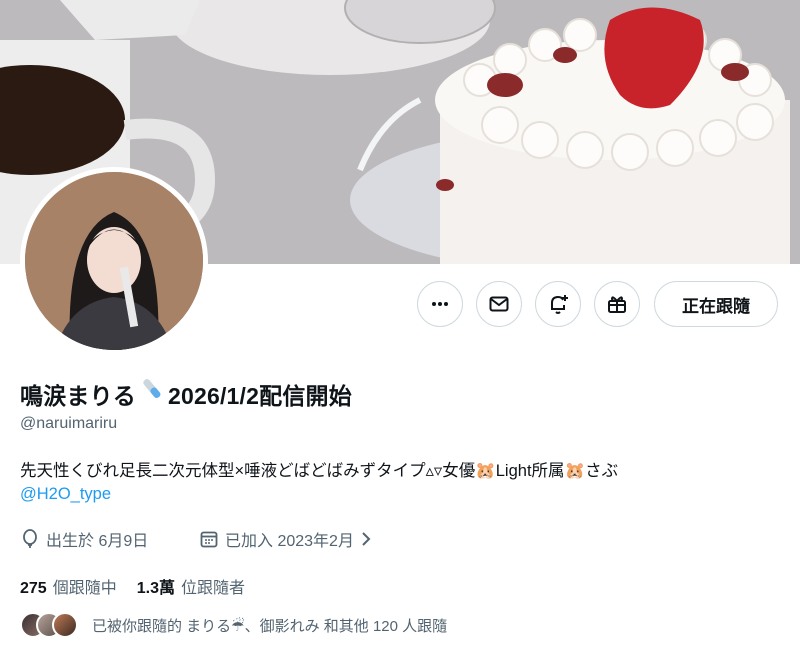 The width and height of the screenshot is (800, 653). I want to click on followers-you-know: 已被你跟隨的 まりる☔、御影れみ 和其他 120 人跟隨, so click(233, 625).